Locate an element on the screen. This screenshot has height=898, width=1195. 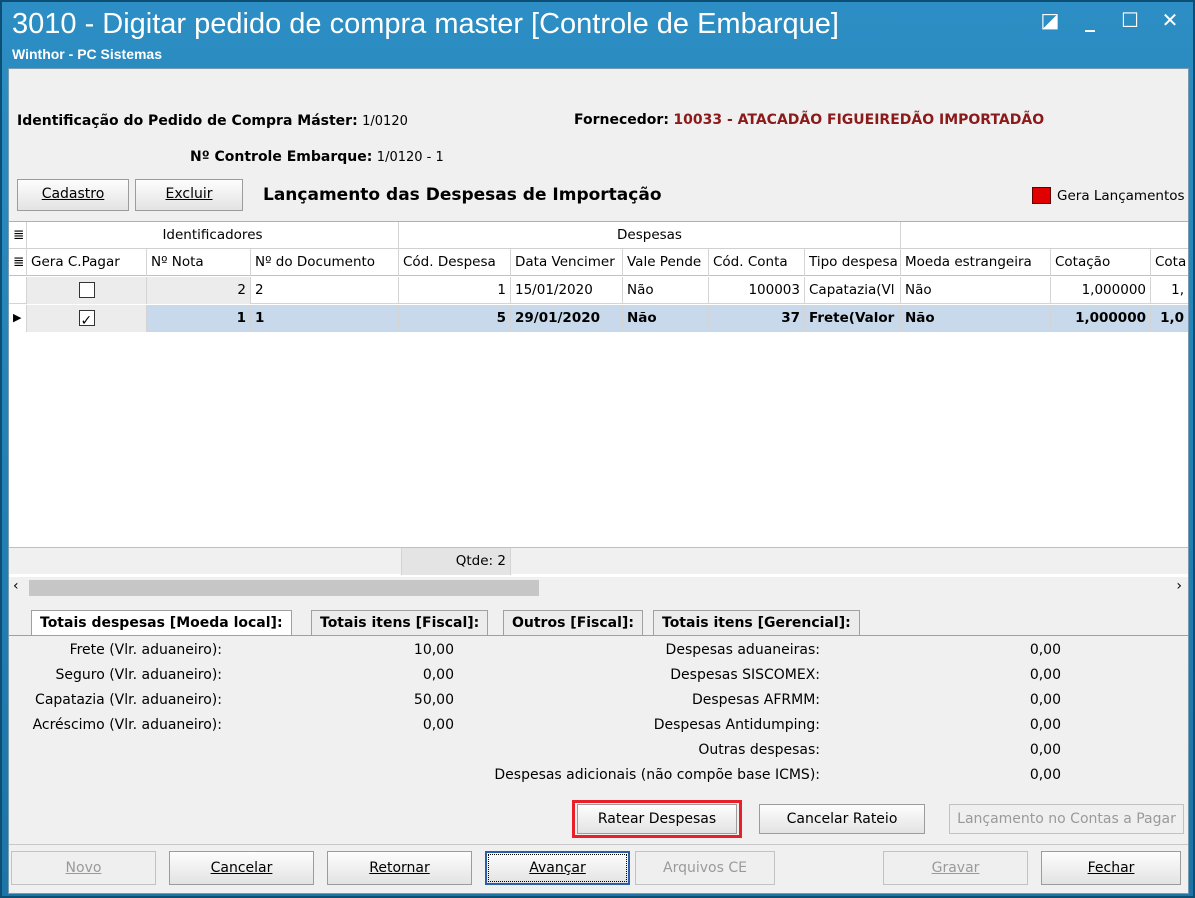
frete-label: Frete (Vlr. aduaneiro): is located at coordinates (145, 650).